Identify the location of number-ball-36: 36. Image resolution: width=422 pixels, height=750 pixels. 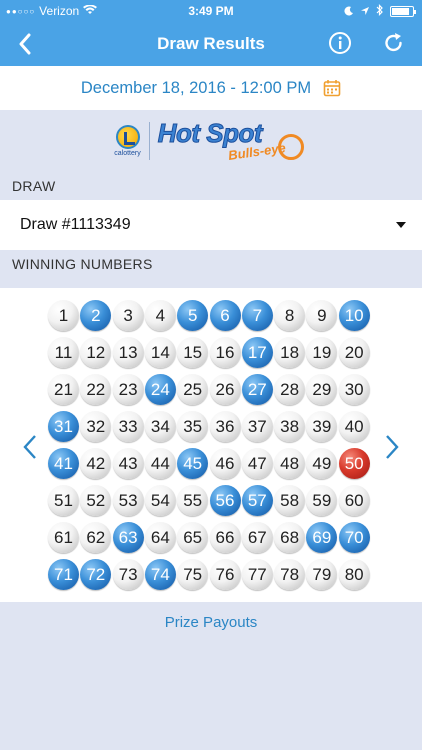
(225, 426).